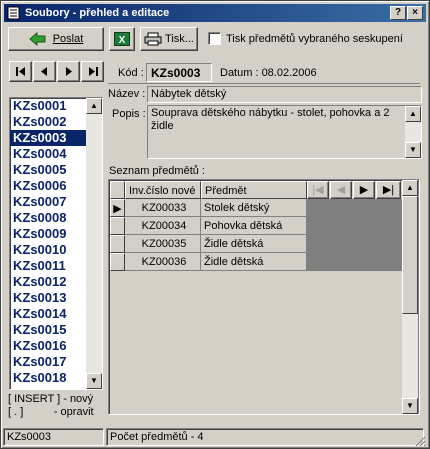 The height and width of the screenshot is (449, 430). What do you see at coordinates (265, 437) in the screenshot?
I see `status-item-count: Počet předmětů - 4` at bounding box center [265, 437].